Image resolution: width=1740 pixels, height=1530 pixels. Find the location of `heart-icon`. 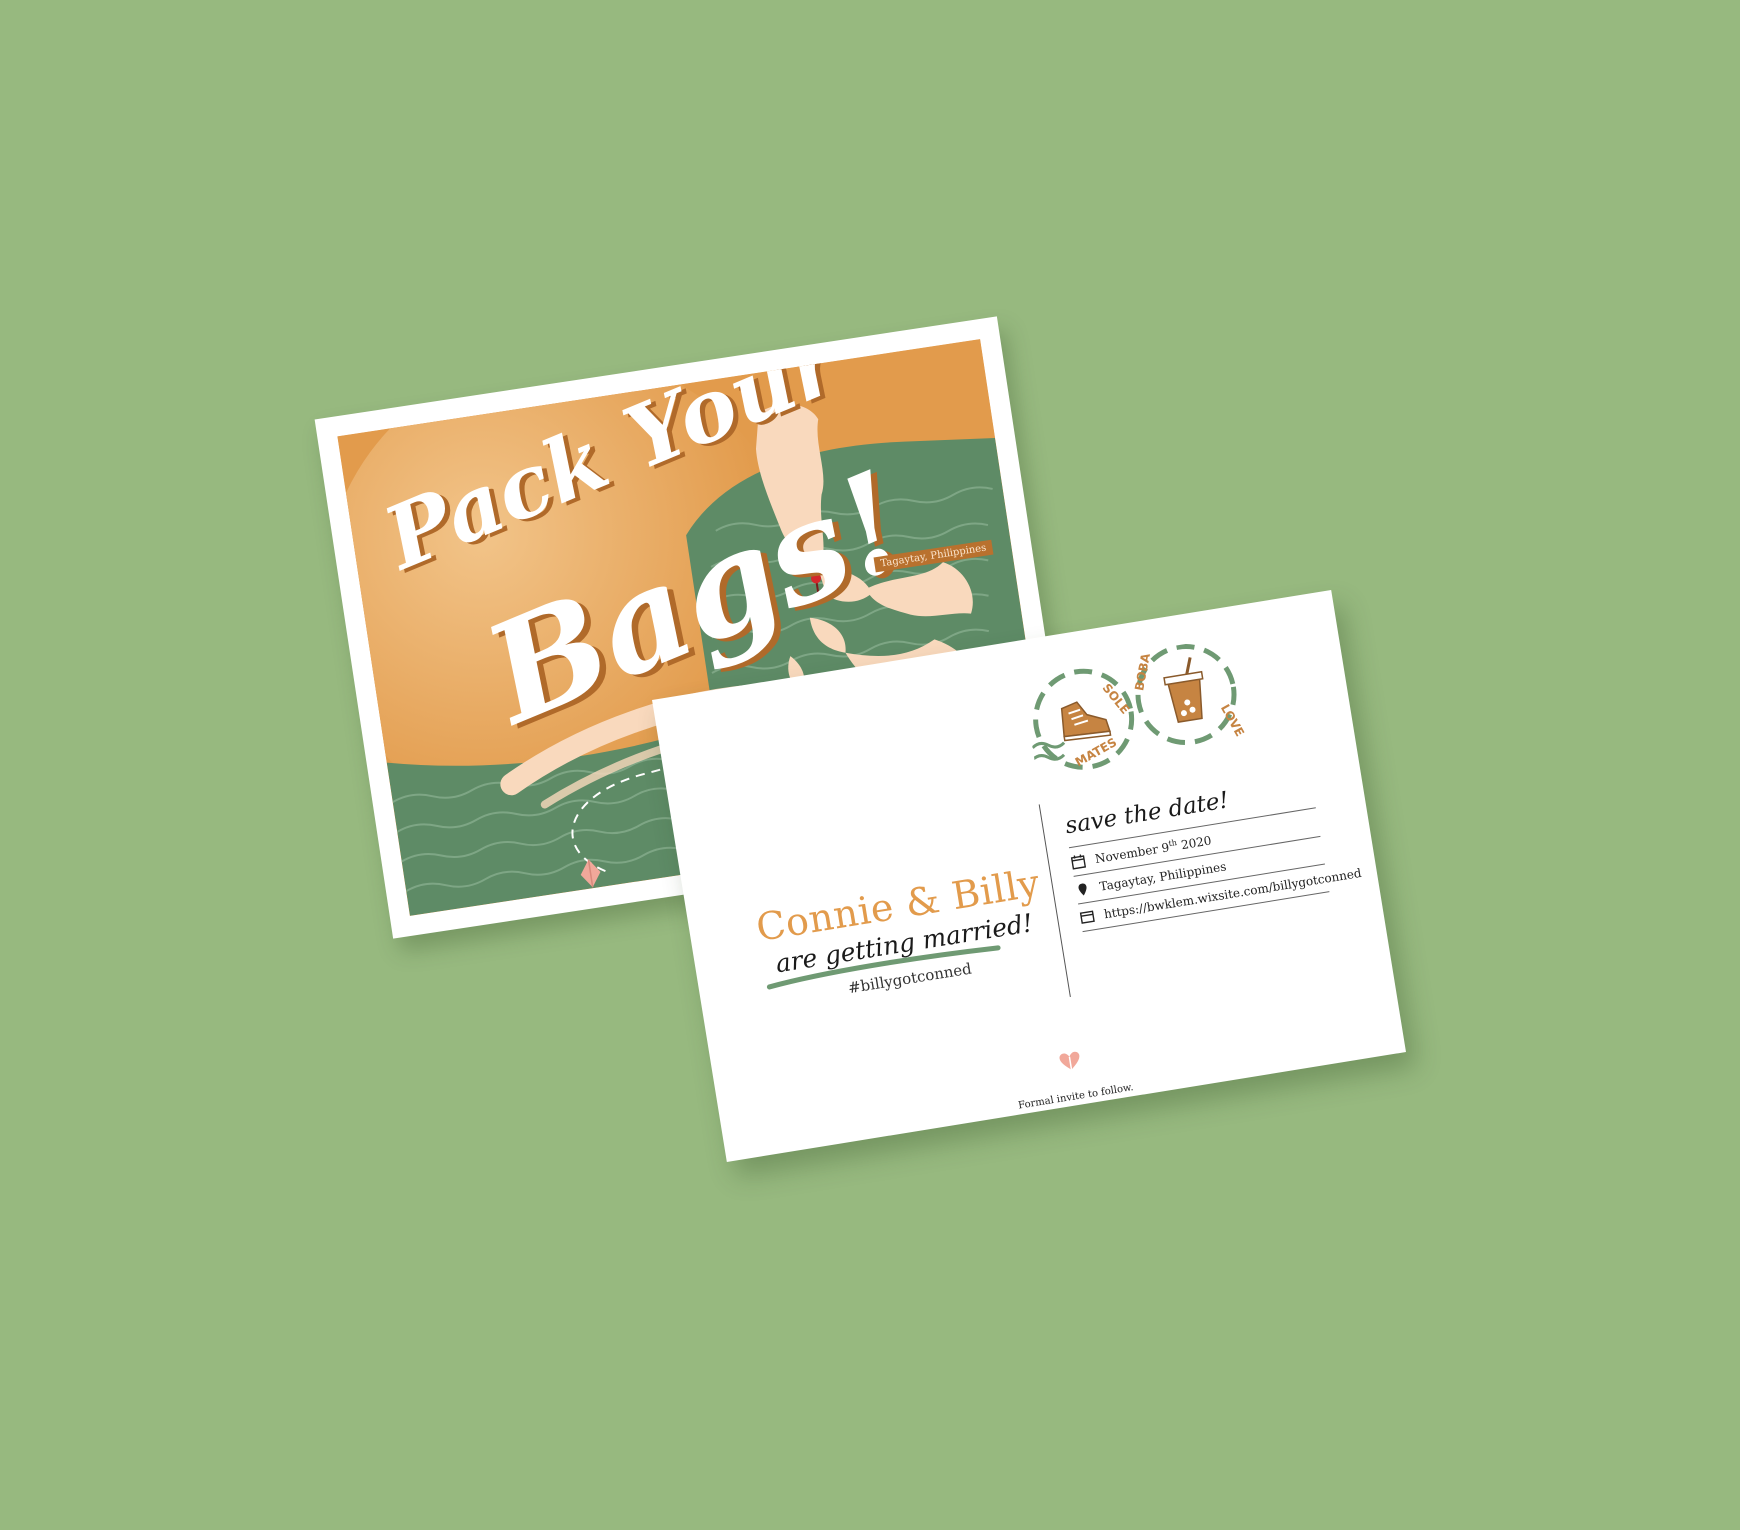

heart-icon is located at coordinates (1069, 1060).